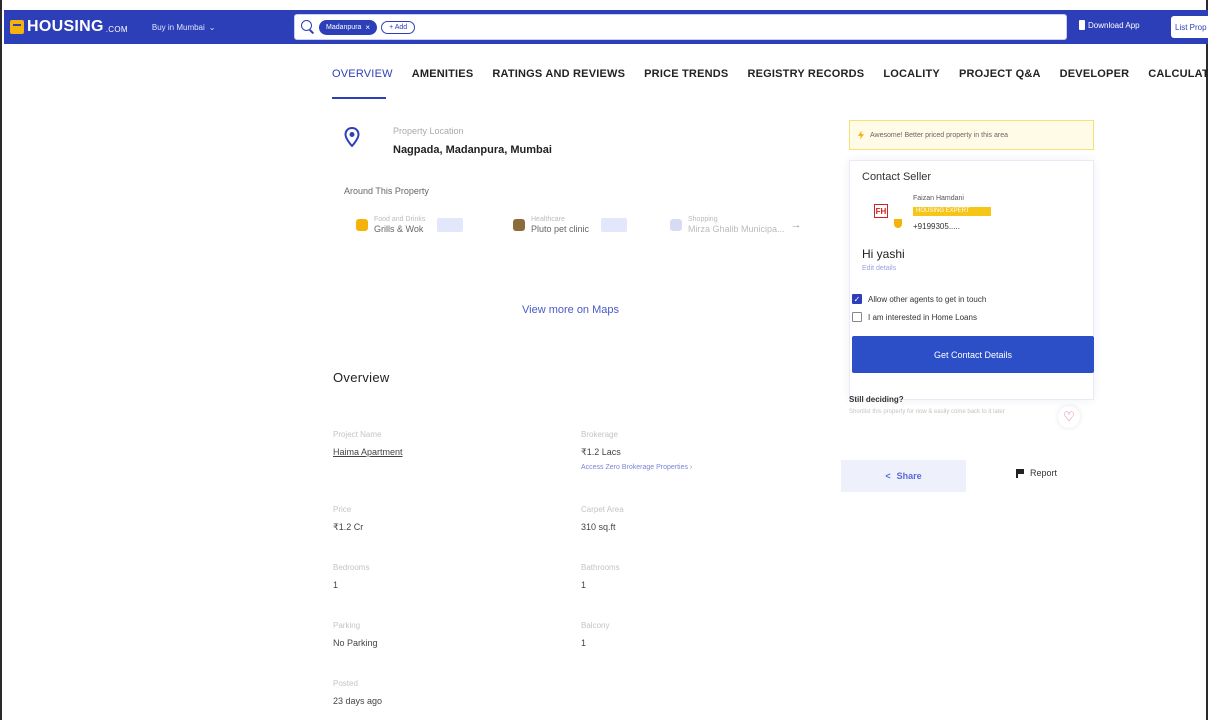 The width and height of the screenshot is (1208, 720). Describe the element at coordinates (362, 225) in the screenshot. I see `food-icon` at that location.